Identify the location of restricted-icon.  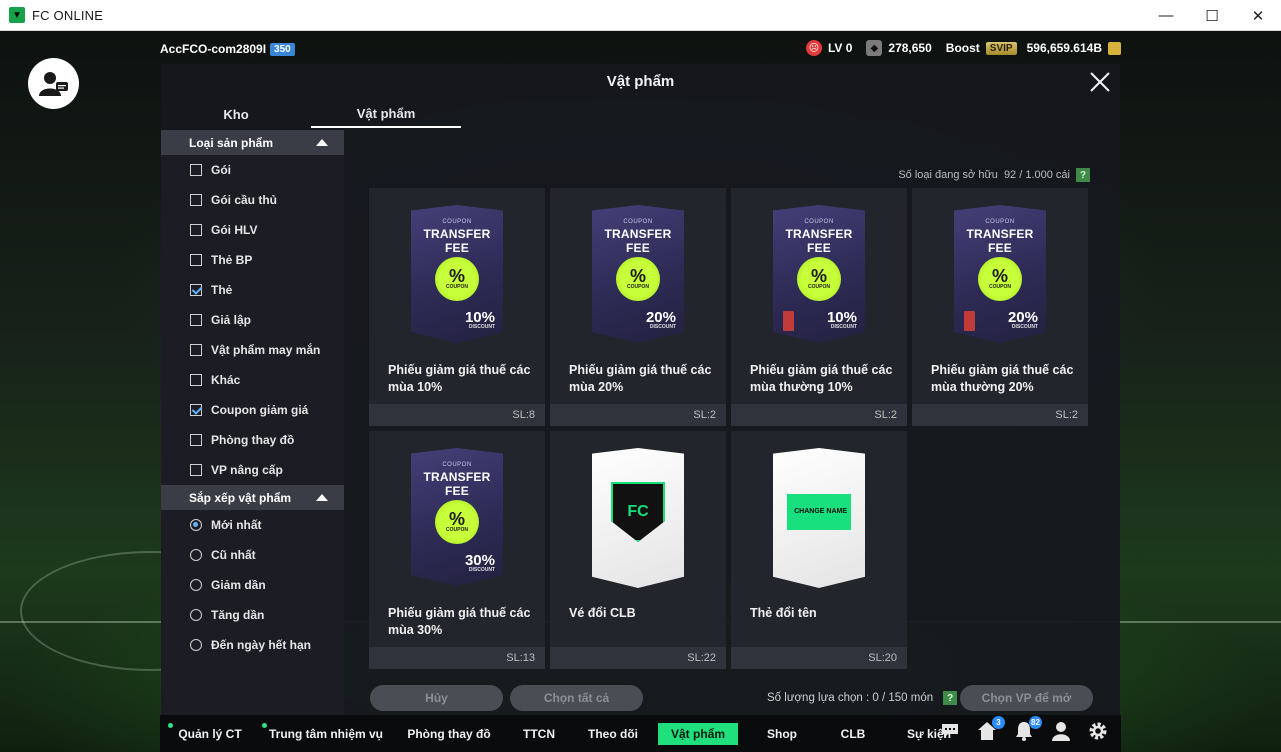
(969, 321).